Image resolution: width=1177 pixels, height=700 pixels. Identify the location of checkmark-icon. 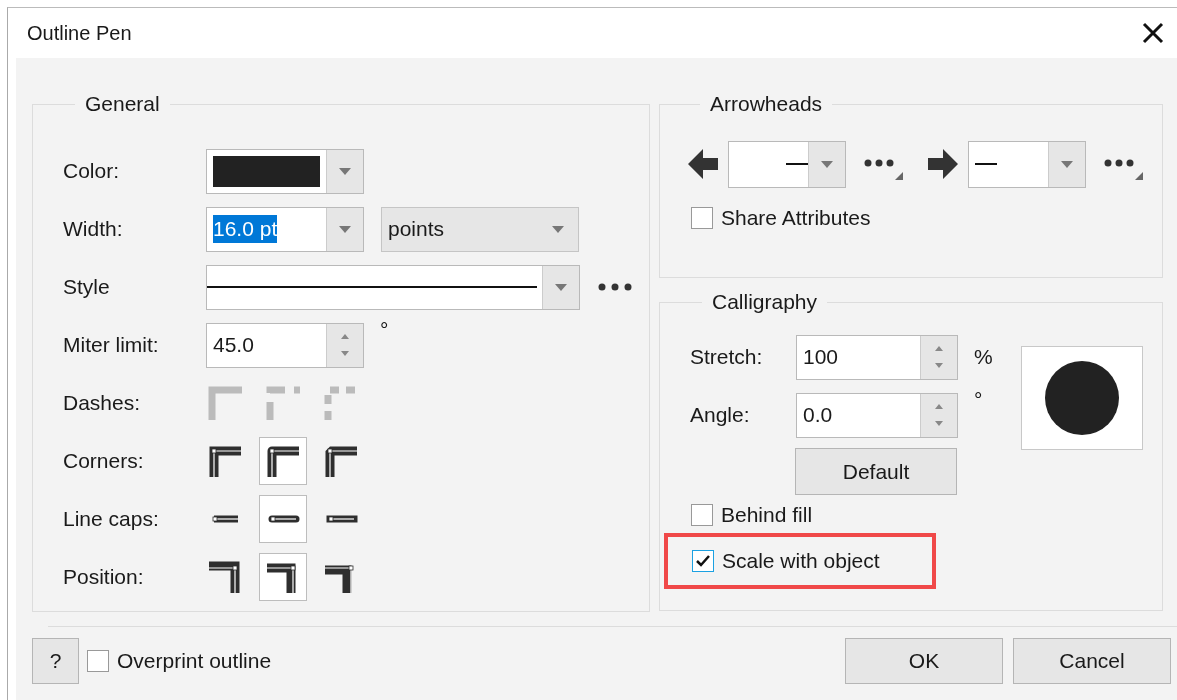
(703, 561).